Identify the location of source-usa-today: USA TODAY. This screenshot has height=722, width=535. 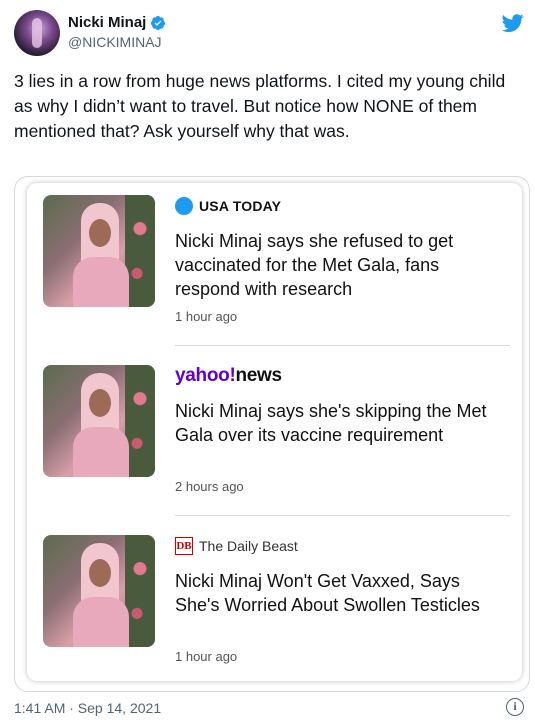
(228, 206).